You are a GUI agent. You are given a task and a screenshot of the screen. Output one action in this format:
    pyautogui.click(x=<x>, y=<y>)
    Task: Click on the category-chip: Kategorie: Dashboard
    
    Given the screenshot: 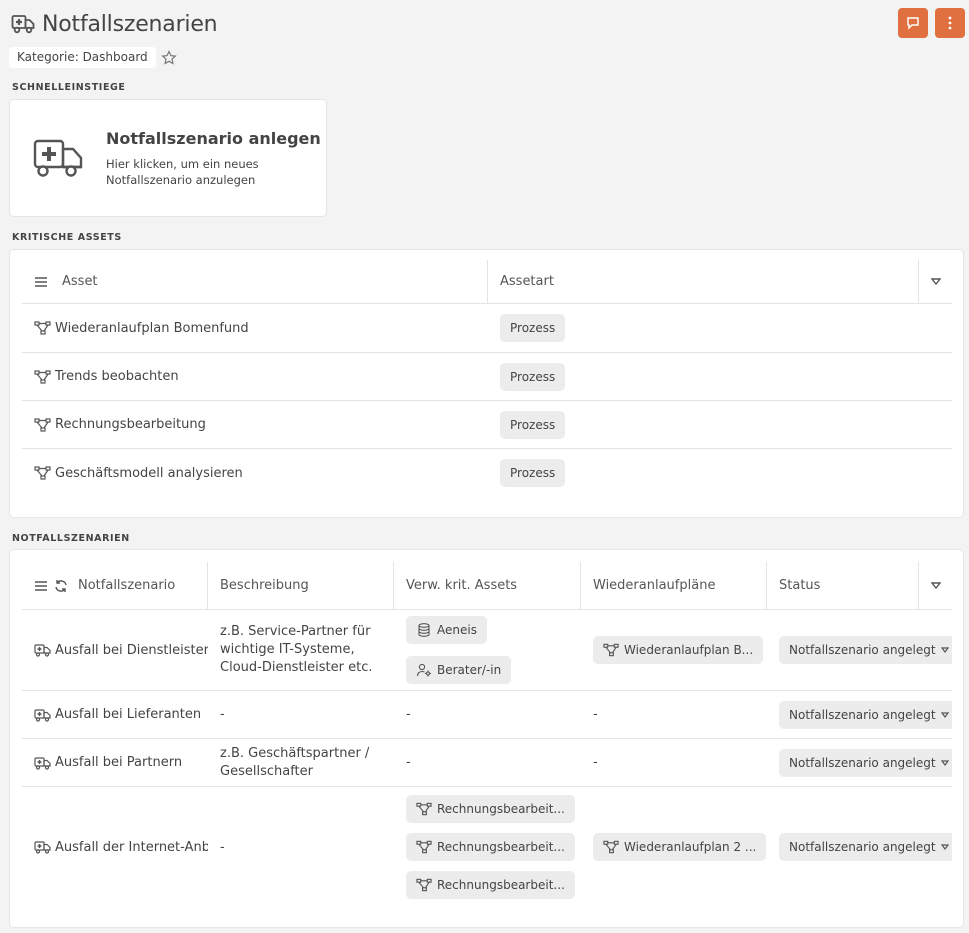 What is the action you would take?
    pyautogui.click(x=82, y=57)
    